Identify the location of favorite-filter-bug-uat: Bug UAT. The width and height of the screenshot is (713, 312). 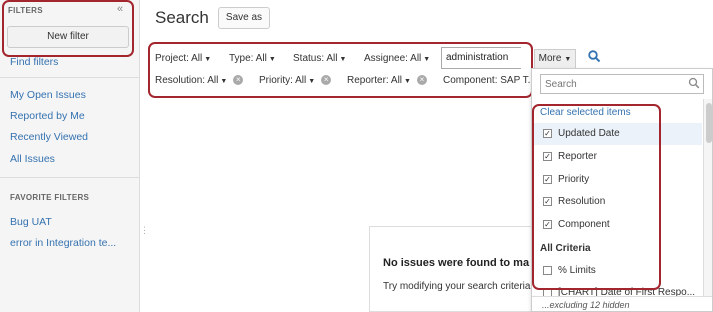
(31, 222).